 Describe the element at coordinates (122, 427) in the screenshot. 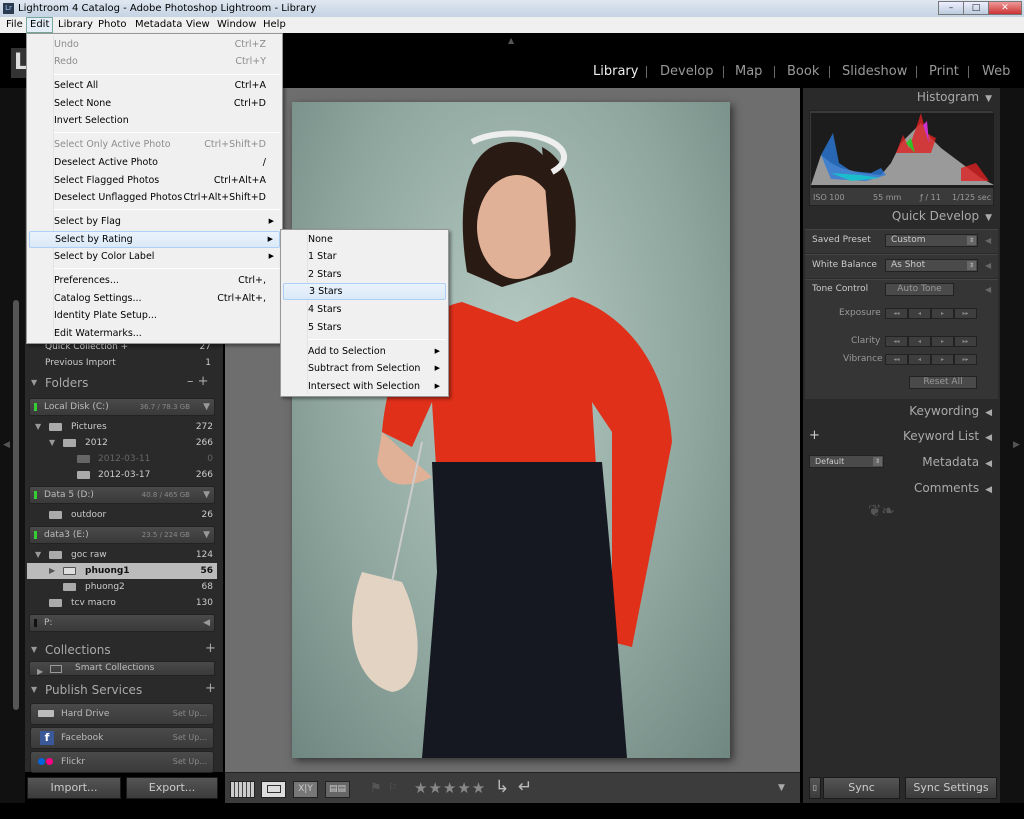

I see `folder-pictures: ▼ Pictures 272` at that location.